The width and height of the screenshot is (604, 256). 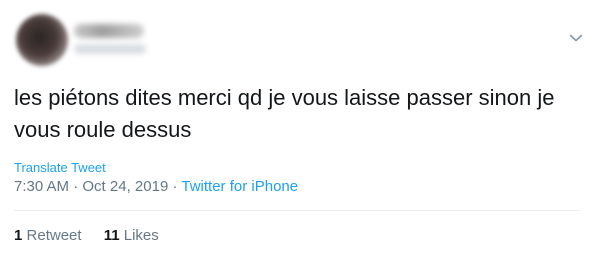 I want to click on tweet-menu-button, so click(x=576, y=38).